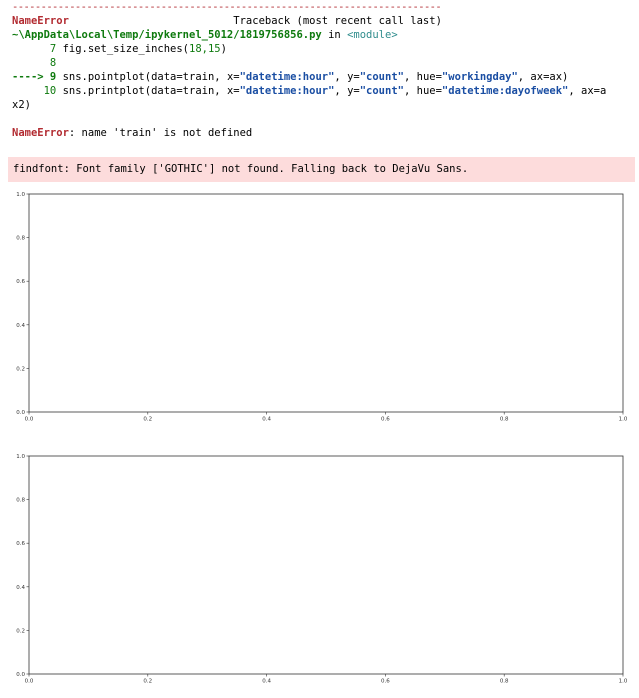 The height and width of the screenshot is (698, 639). What do you see at coordinates (151, 77) in the screenshot?
I see `line-9-code-a: sns.pointplot(data=train, x=` at bounding box center [151, 77].